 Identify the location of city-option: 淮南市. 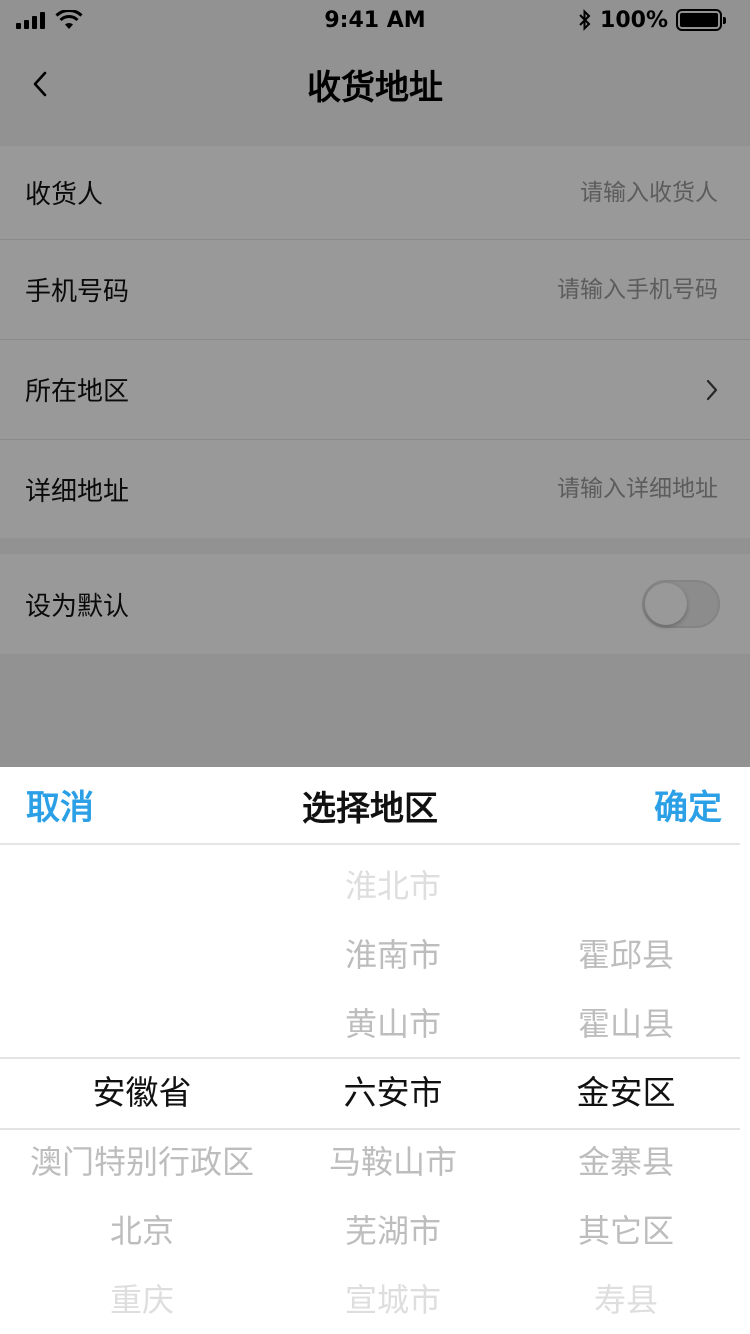
(393, 955).